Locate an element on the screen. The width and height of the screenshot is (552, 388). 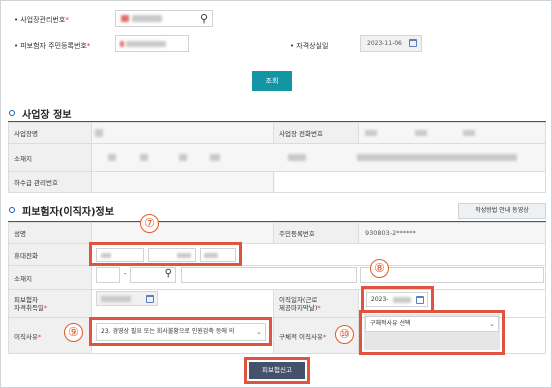
zip-part-2-input: ⚲ is located at coordinates (153, 275).